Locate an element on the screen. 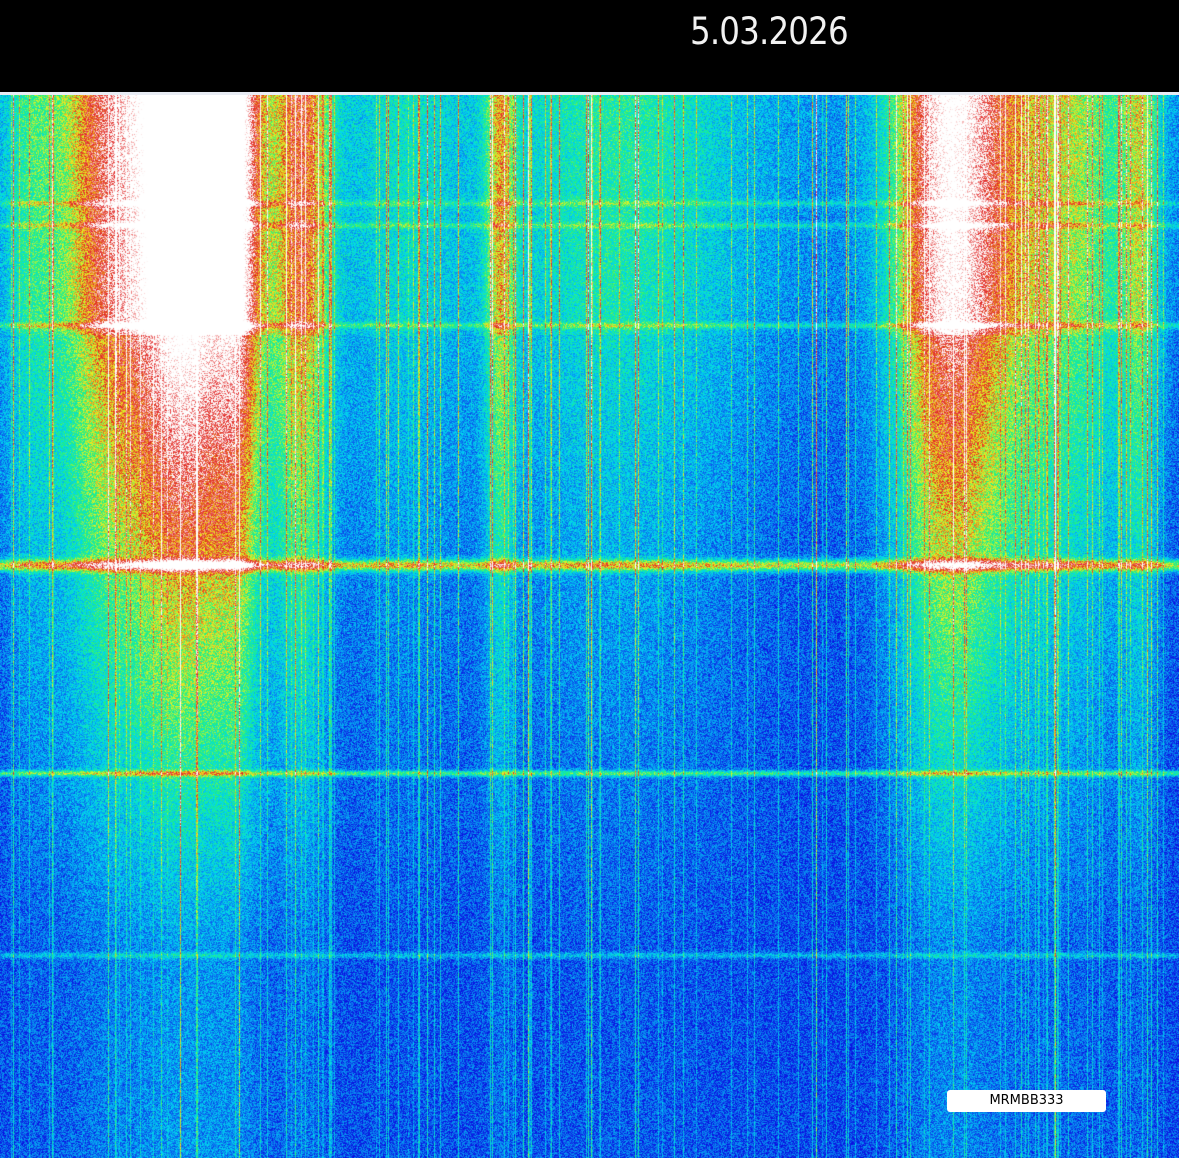 The width and height of the screenshot is (1179, 1158). header-bar: 5.03.2026 is located at coordinates (589, 46).